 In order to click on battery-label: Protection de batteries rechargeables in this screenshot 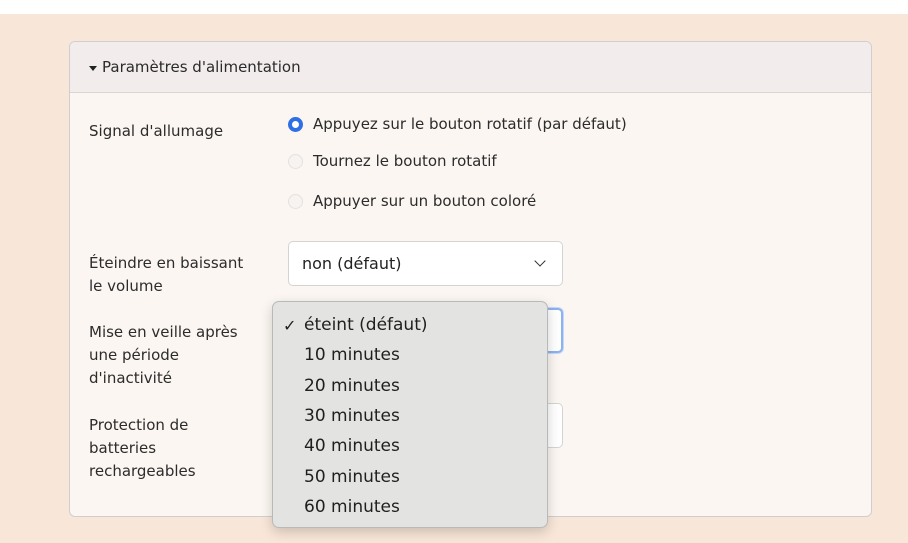, I will do `click(142, 448)`.